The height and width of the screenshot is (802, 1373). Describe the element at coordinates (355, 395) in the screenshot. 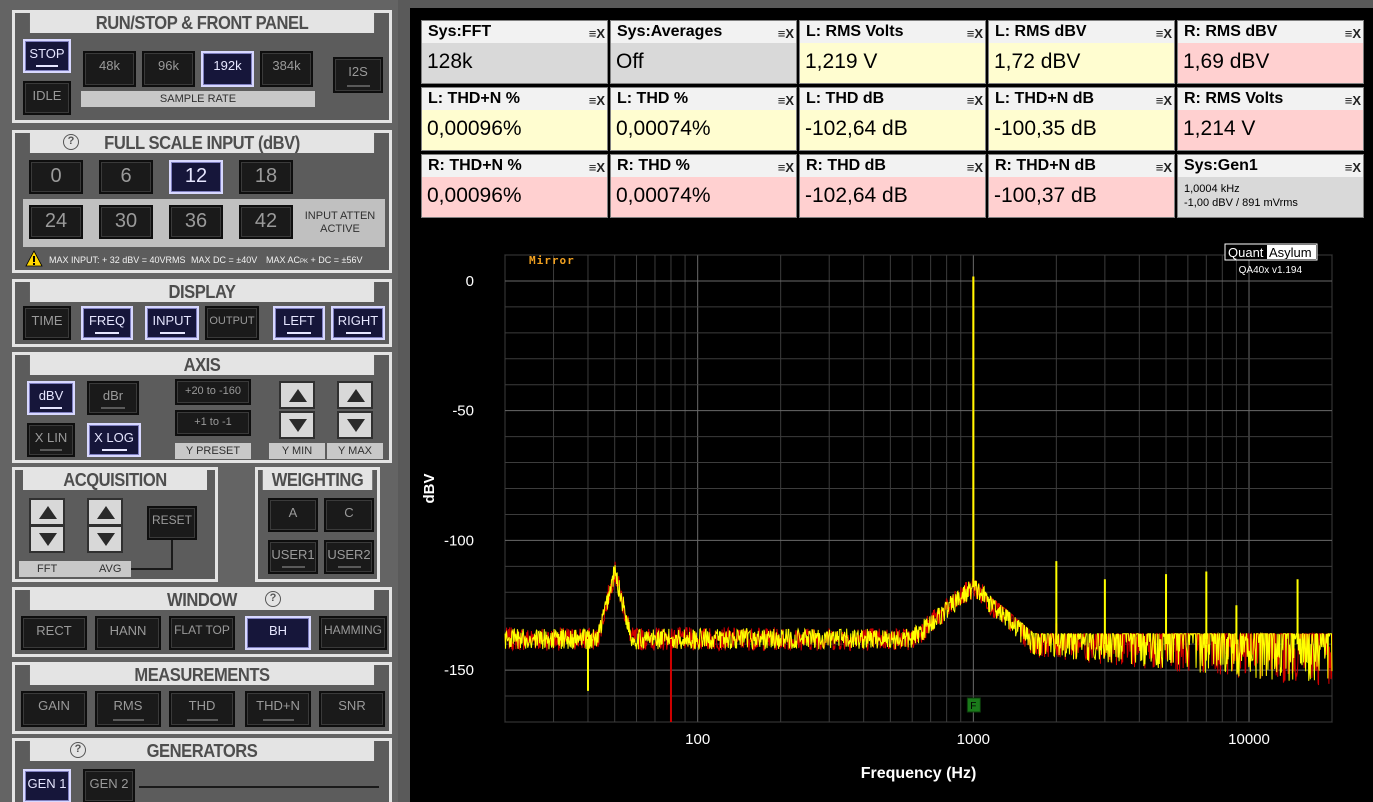

I see `y-max-up-button` at that location.